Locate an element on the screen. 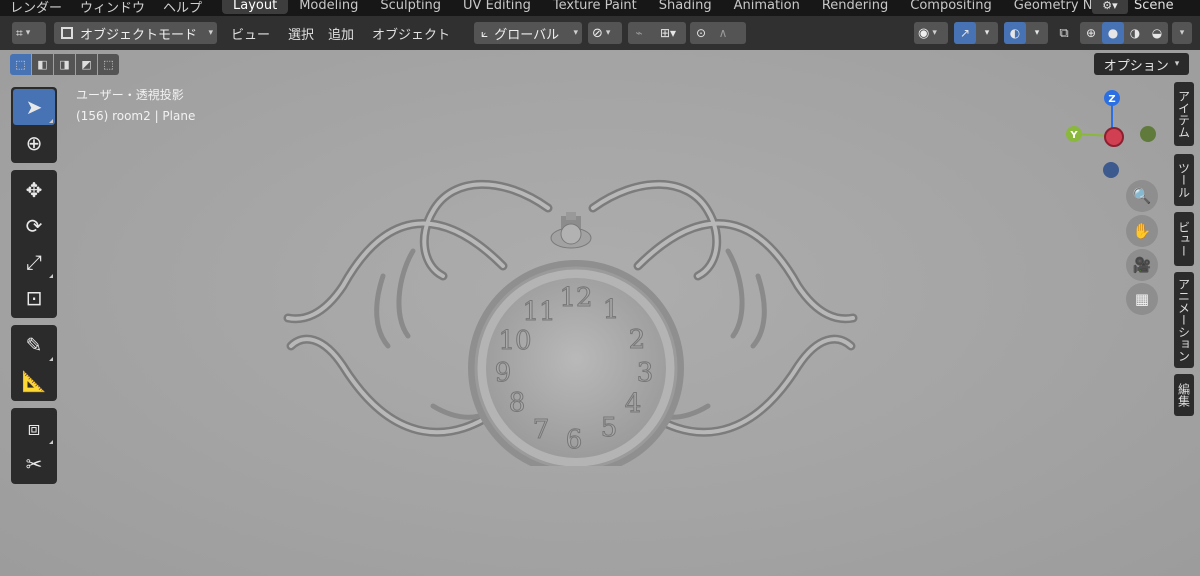 The width and height of the screenshot is (1200, 576). select-intersect-icon: ⬚ is located at coordinates (108, 64).